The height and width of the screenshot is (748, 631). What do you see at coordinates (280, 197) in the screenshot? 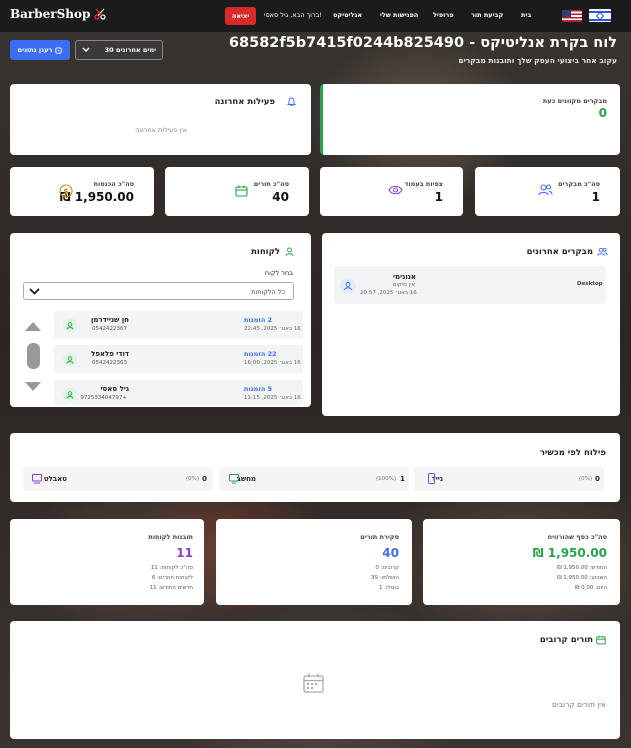
I see `stat-value: 40` at bounding box center [280, 197].